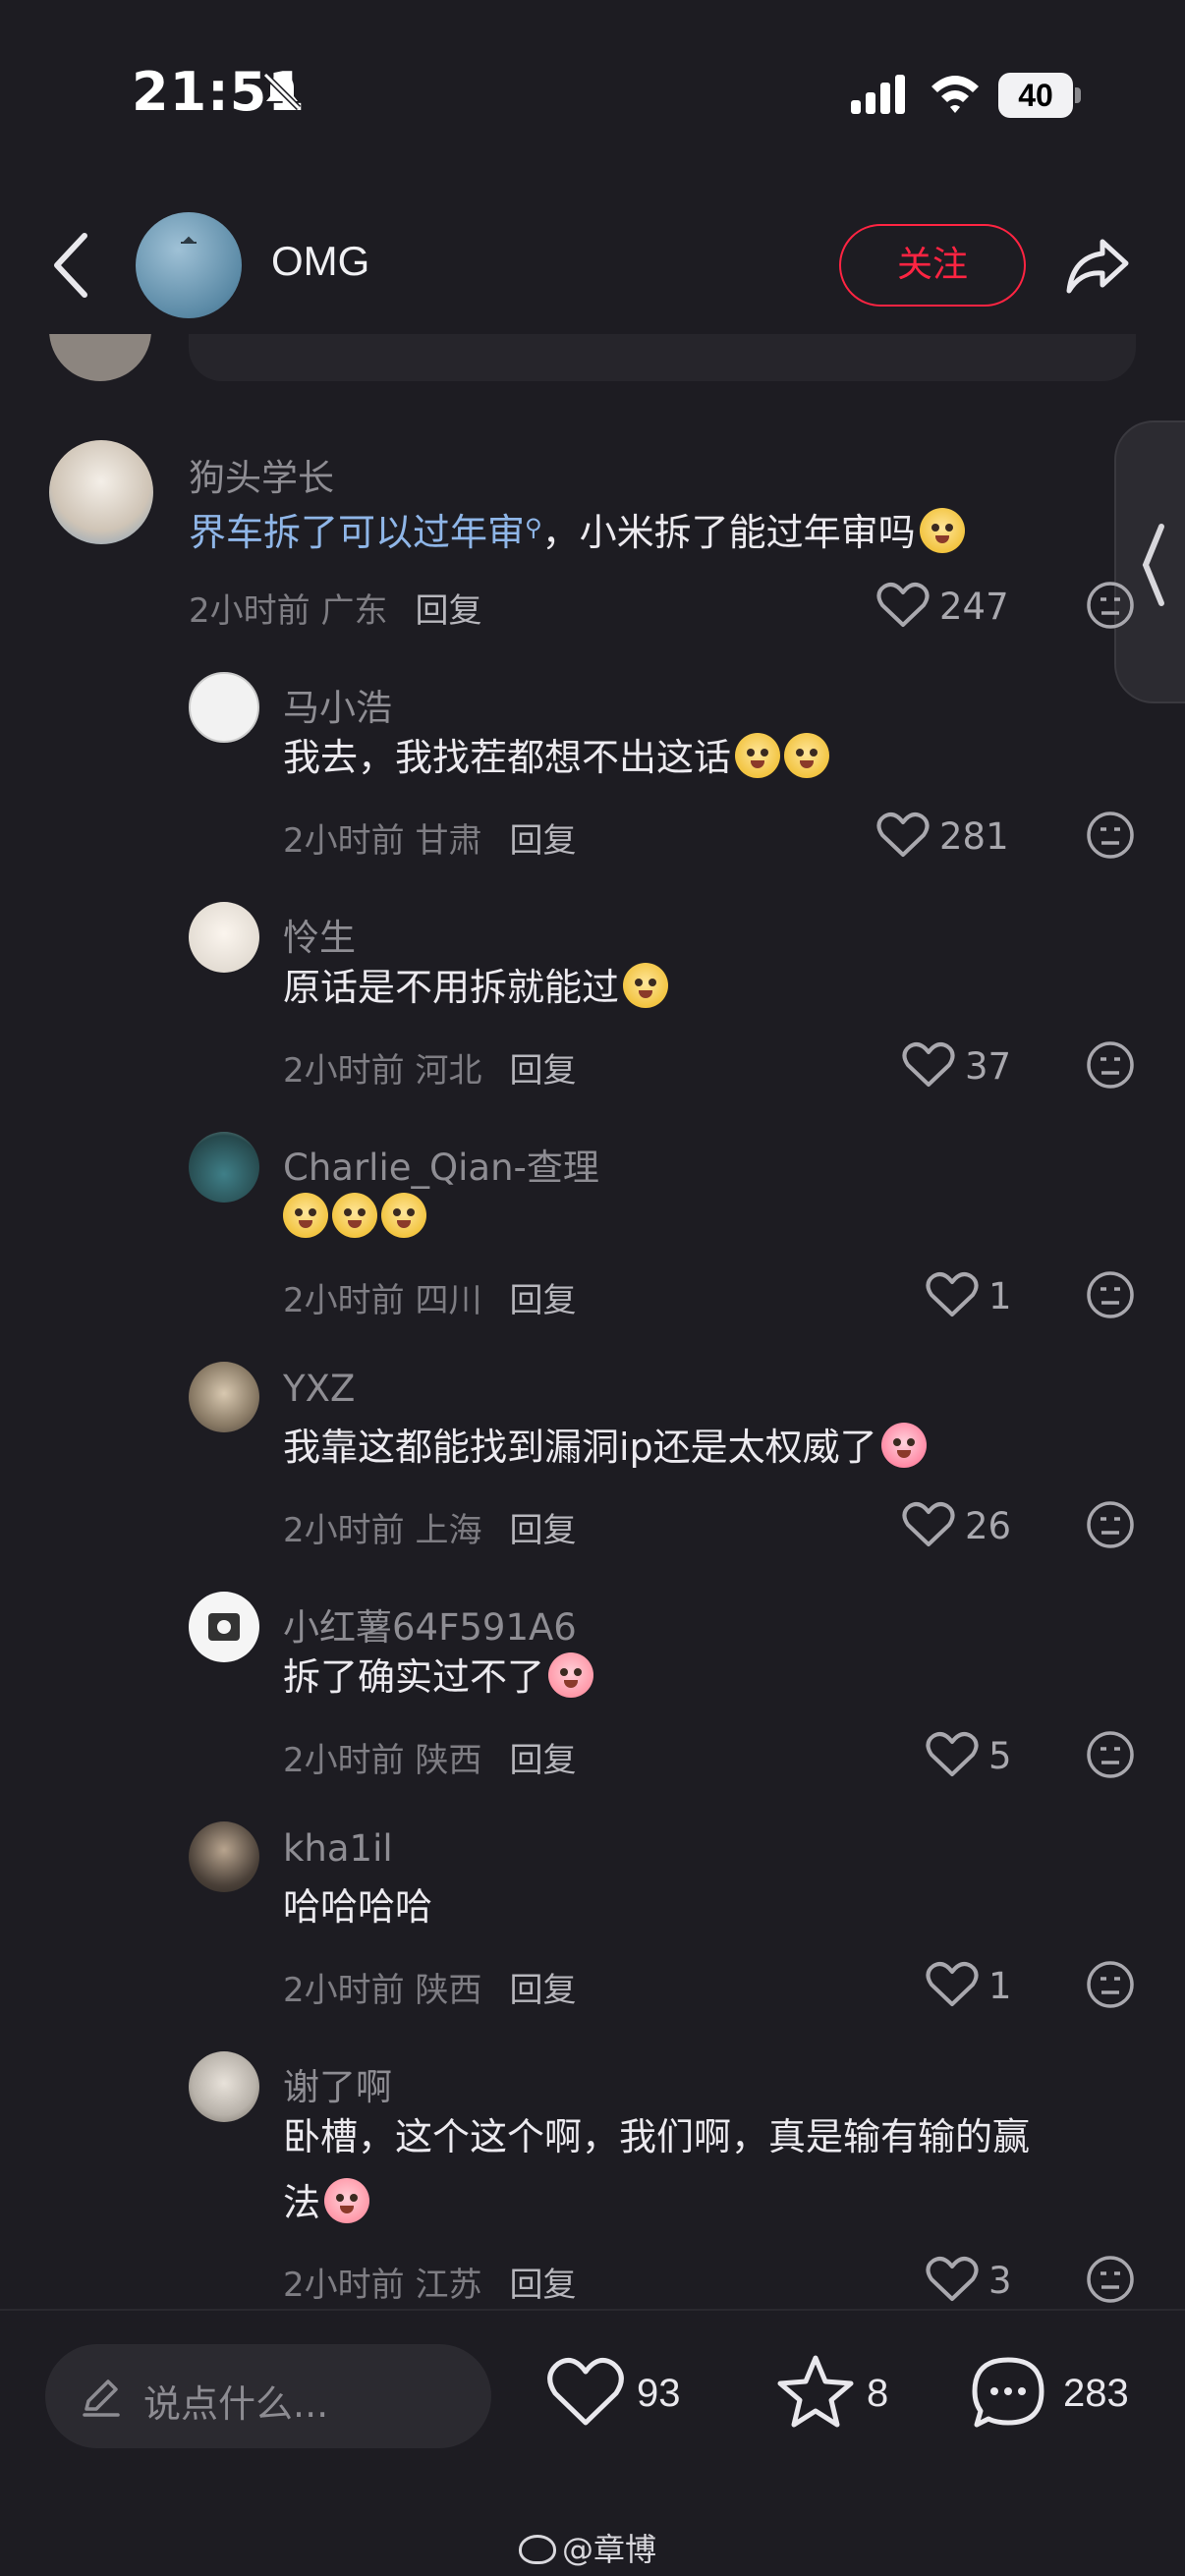  I want to click on comment-meta: 2小时前 四川 回复, so click(430, 1300).